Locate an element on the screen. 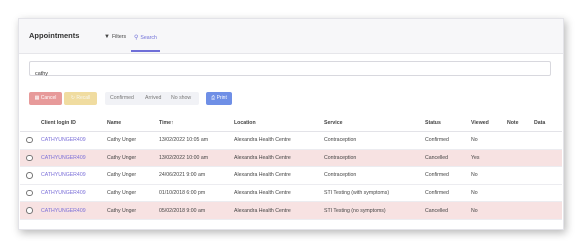 The width and height of the screenshot is (583, 241). status-confirmed-option: Confirmed is located at coordinates (122, 98).